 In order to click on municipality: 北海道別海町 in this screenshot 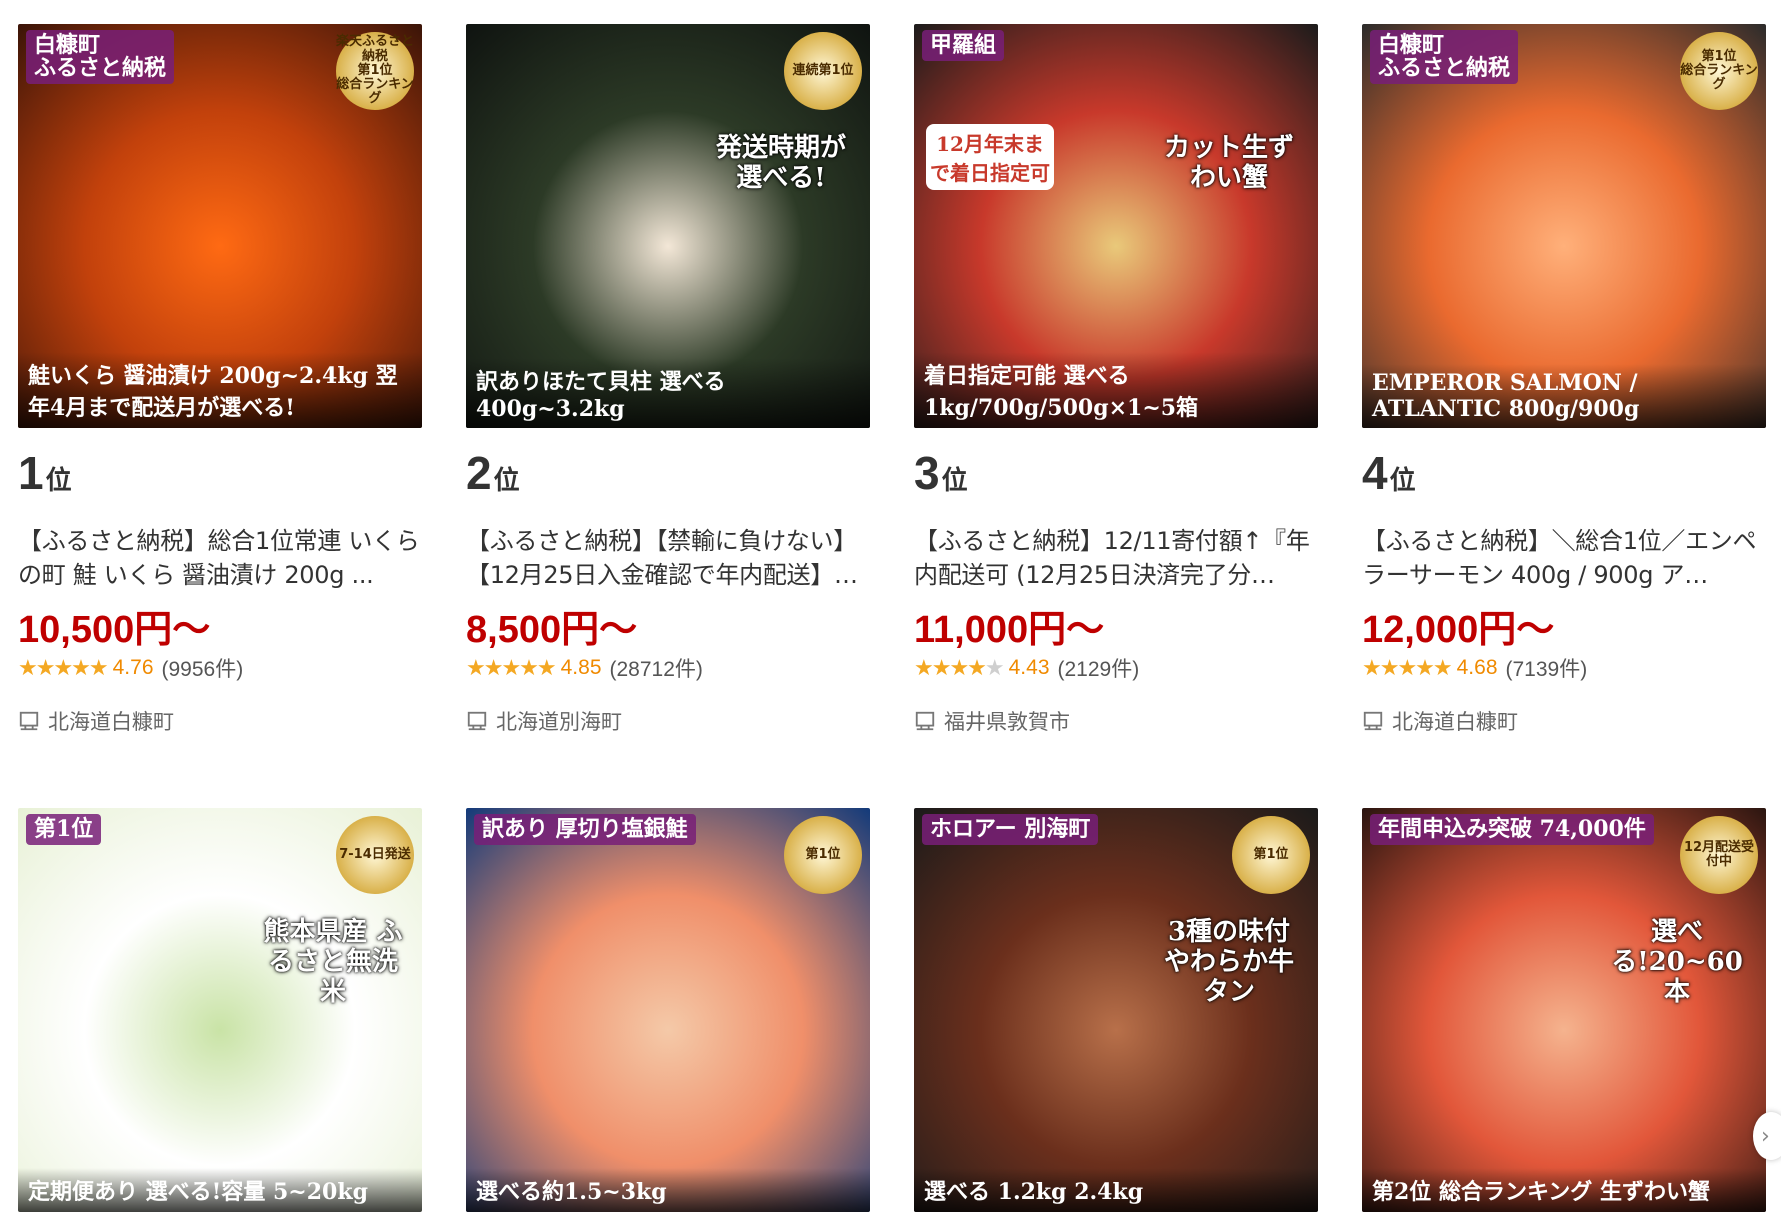, I will do `click(668, 721)`.